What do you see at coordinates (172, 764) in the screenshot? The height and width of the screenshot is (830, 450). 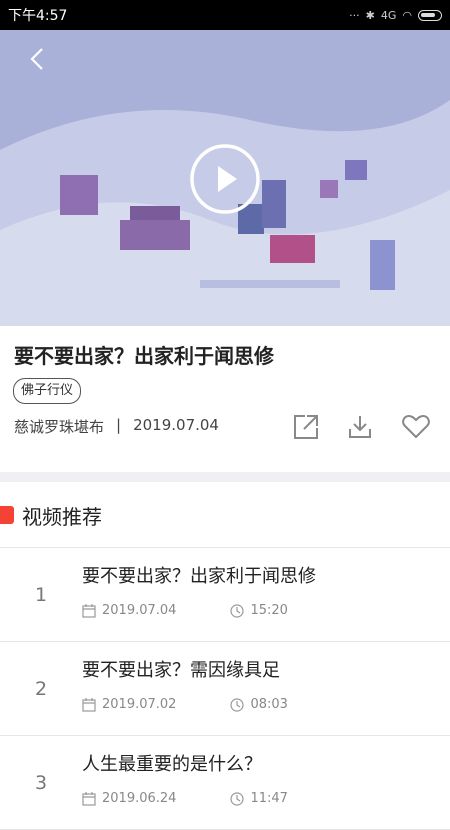 I see `item-title: 人生最重要的是什么？` at bounding box center [172, 764].